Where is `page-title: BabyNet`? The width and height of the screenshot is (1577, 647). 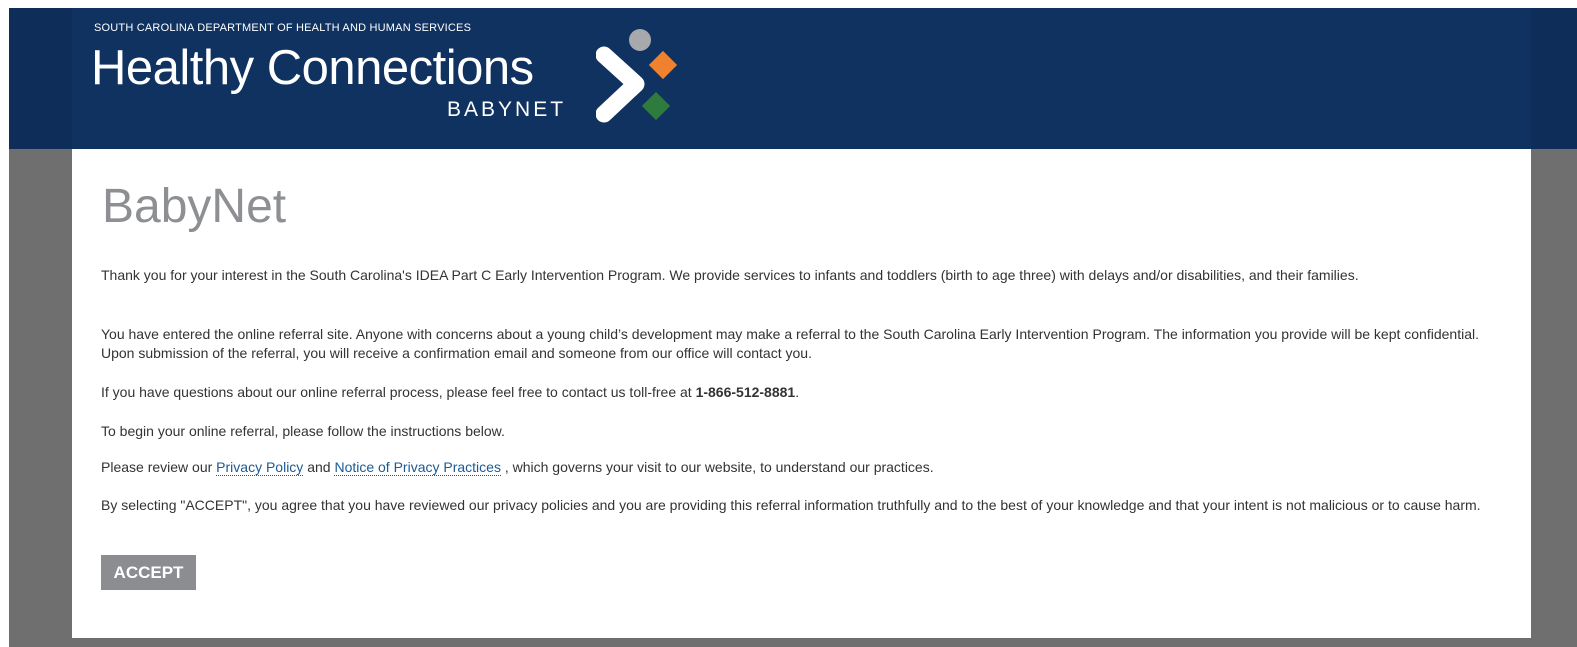
page-title: BabyNet is located at coordinates (194, 206).